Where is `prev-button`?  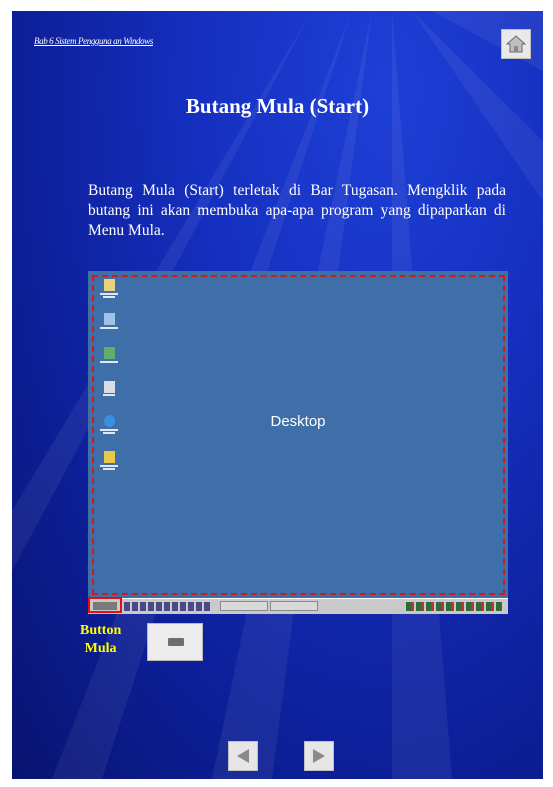 prev-button is located at coordinates (243, 756).